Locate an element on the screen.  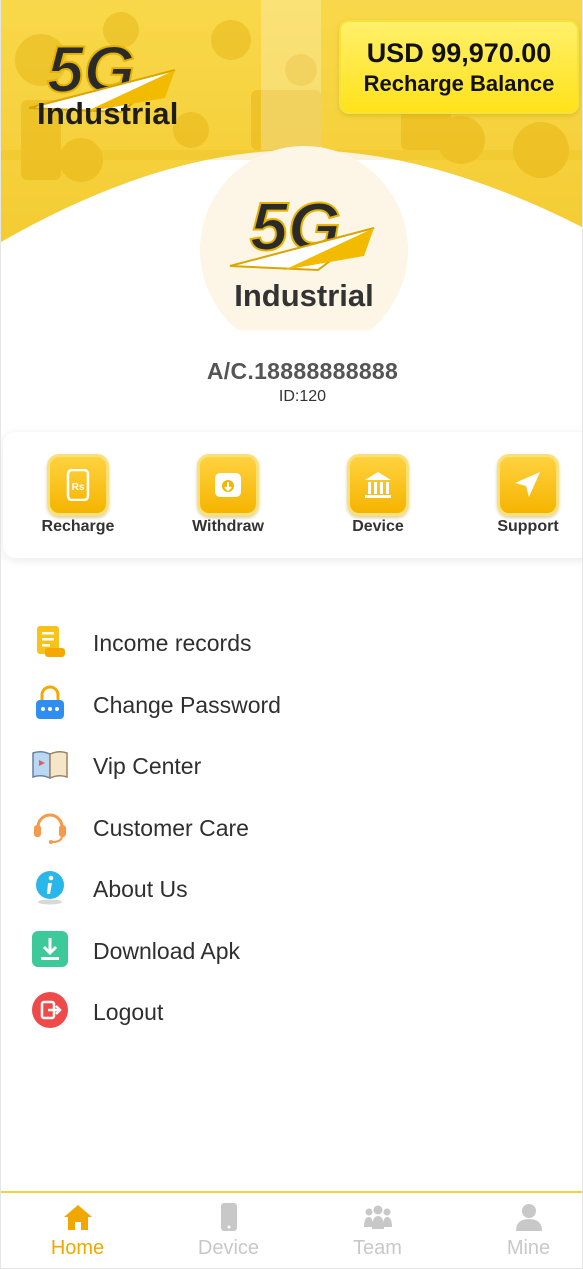
device-button: Device is located at coordinates (378, 495).